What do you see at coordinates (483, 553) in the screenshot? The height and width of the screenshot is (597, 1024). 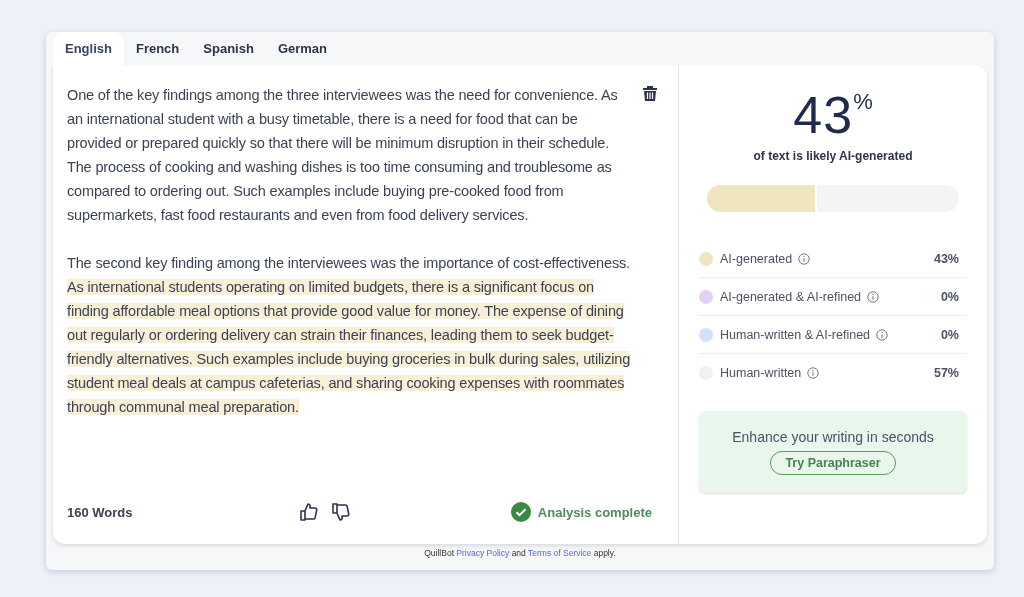 I see `legal-link: Privacy Policy` at bounding box center [483, 553].